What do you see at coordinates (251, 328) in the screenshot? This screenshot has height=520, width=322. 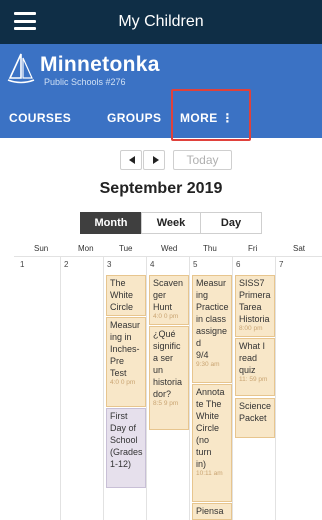 I see `event-time: 8:00 pm` at bounding box center [251, 328].